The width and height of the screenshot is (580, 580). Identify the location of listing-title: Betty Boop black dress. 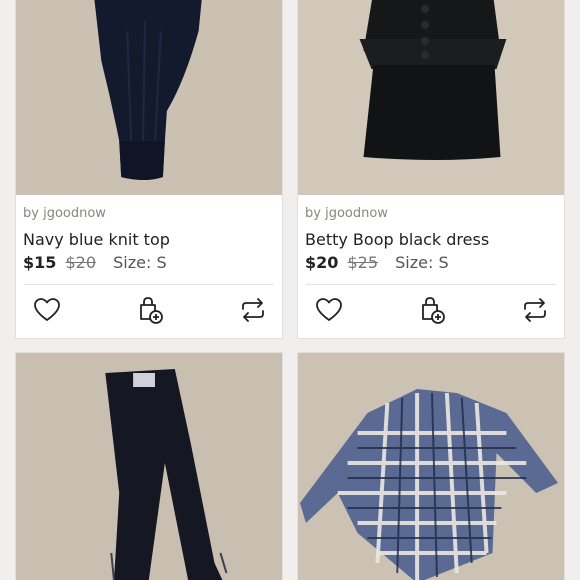
(431, 240).